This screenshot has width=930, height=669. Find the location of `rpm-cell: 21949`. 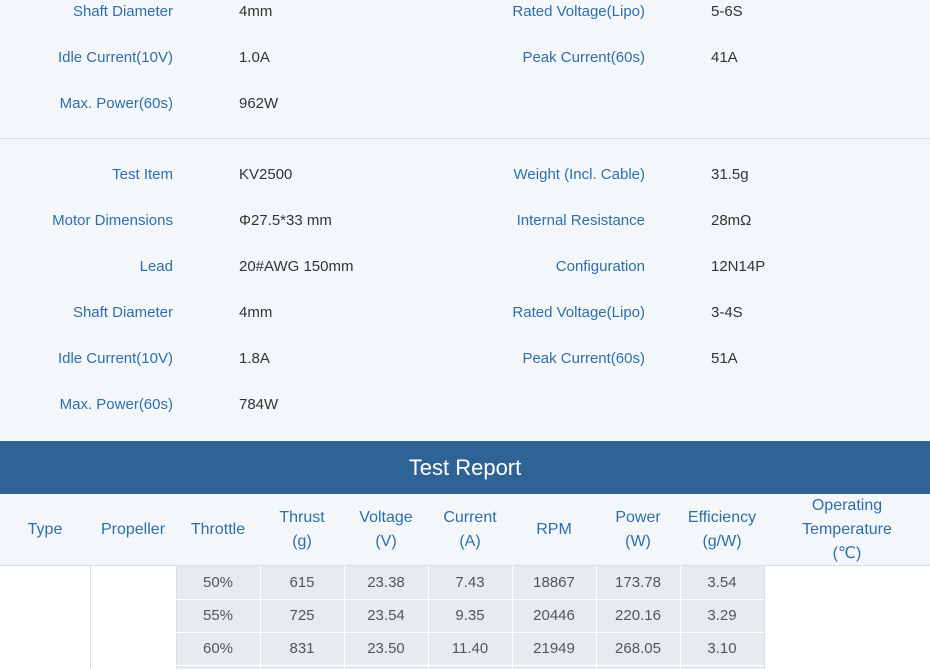

rpm-cell: 21949 is located at coordinates (554, 648).